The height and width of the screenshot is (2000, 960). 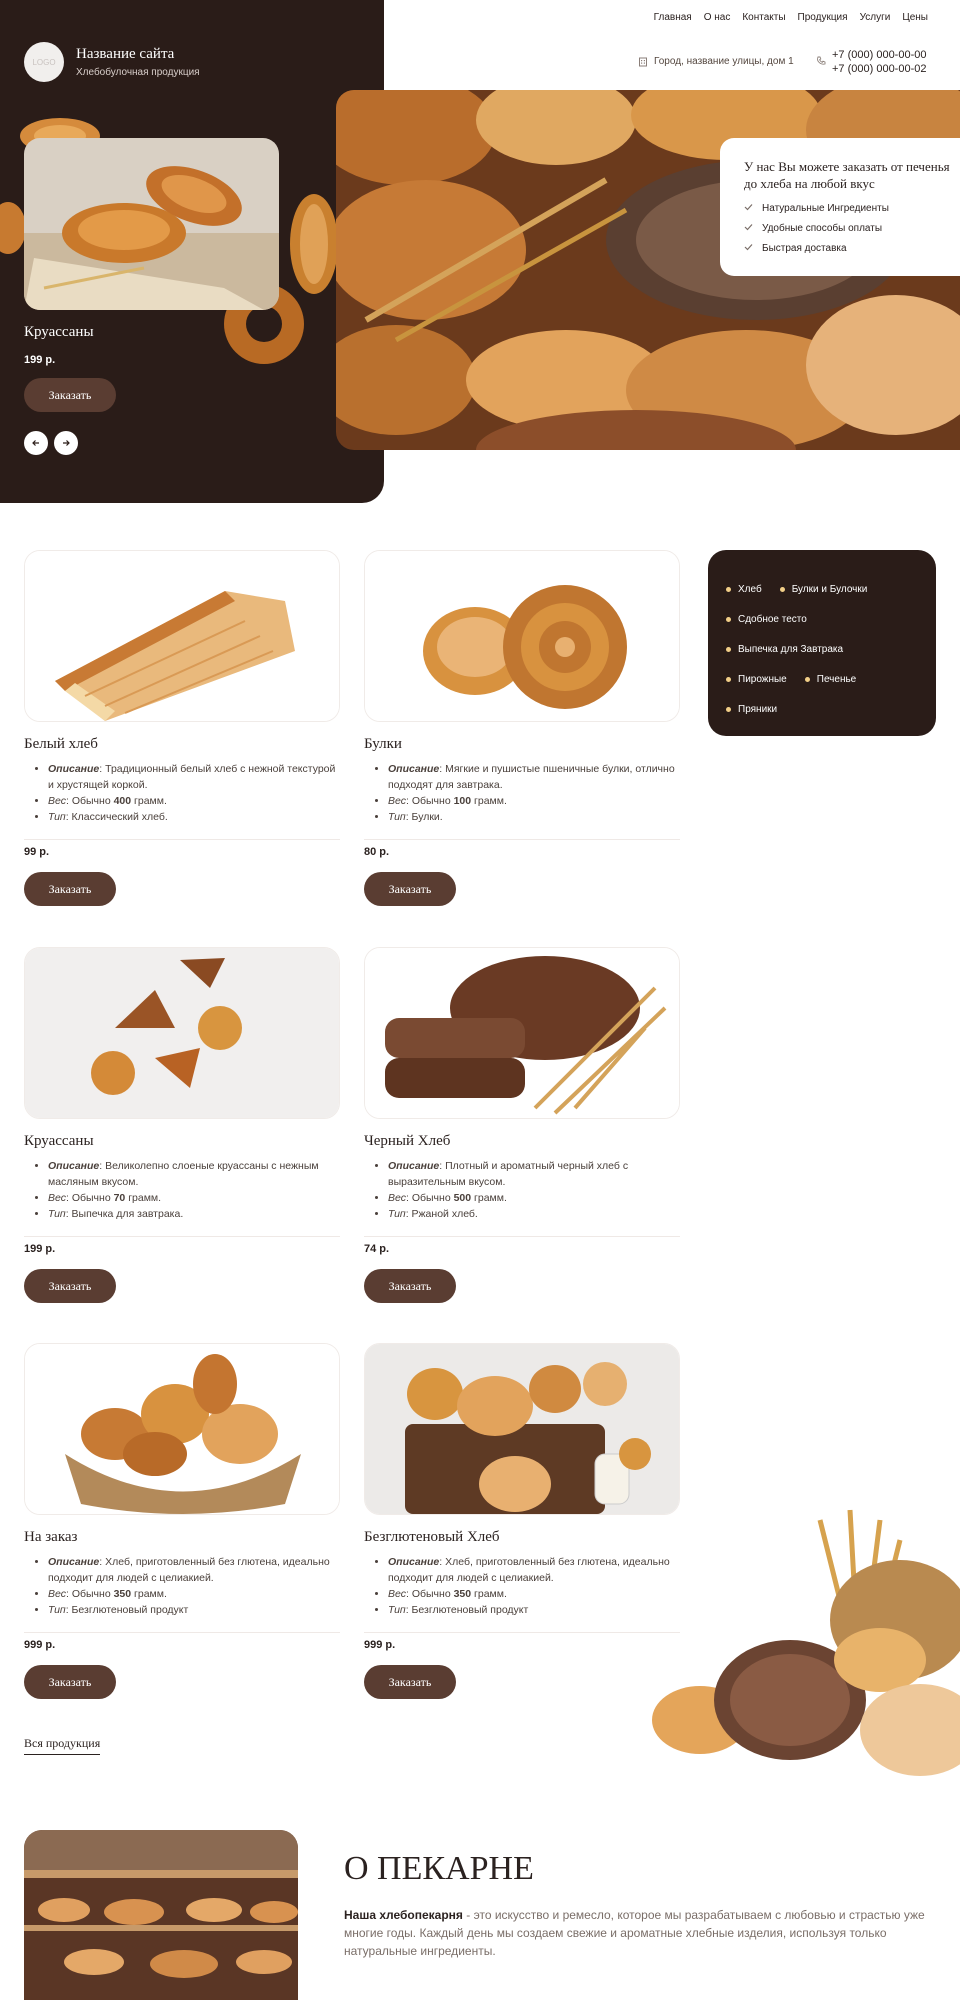 I want to click on product-type: Тип: Выпечка для завтрака., so click(x=194, y=1214).